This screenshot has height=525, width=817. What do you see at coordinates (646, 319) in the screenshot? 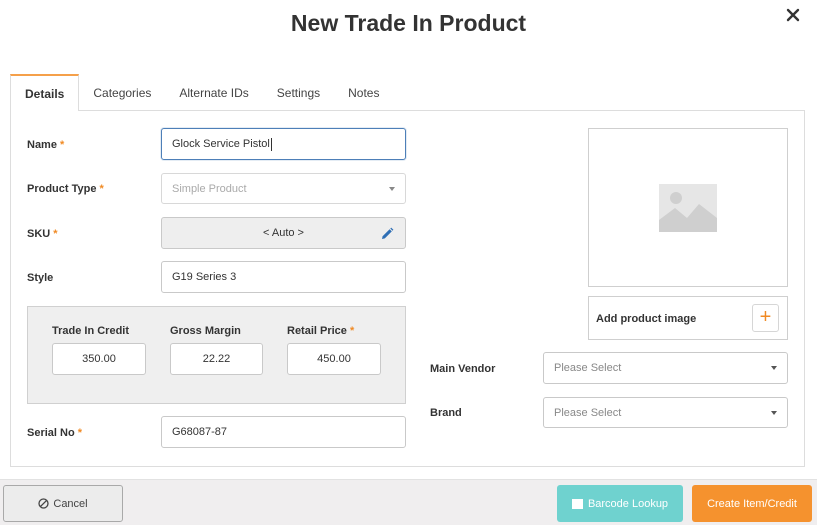
I see `add-product-image-label: Add product image` at bounding box center [646, 319].